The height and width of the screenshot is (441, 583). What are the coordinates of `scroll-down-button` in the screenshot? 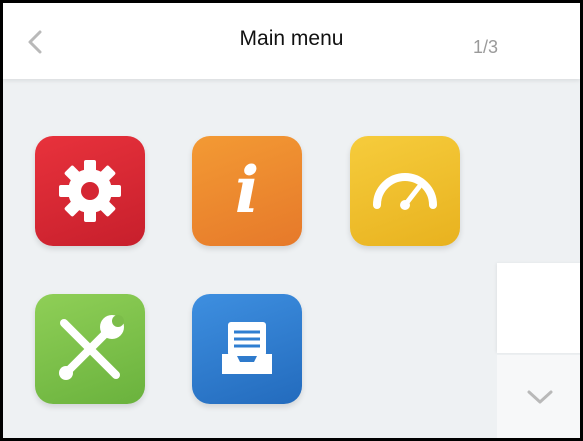 It's located at (538, 396).